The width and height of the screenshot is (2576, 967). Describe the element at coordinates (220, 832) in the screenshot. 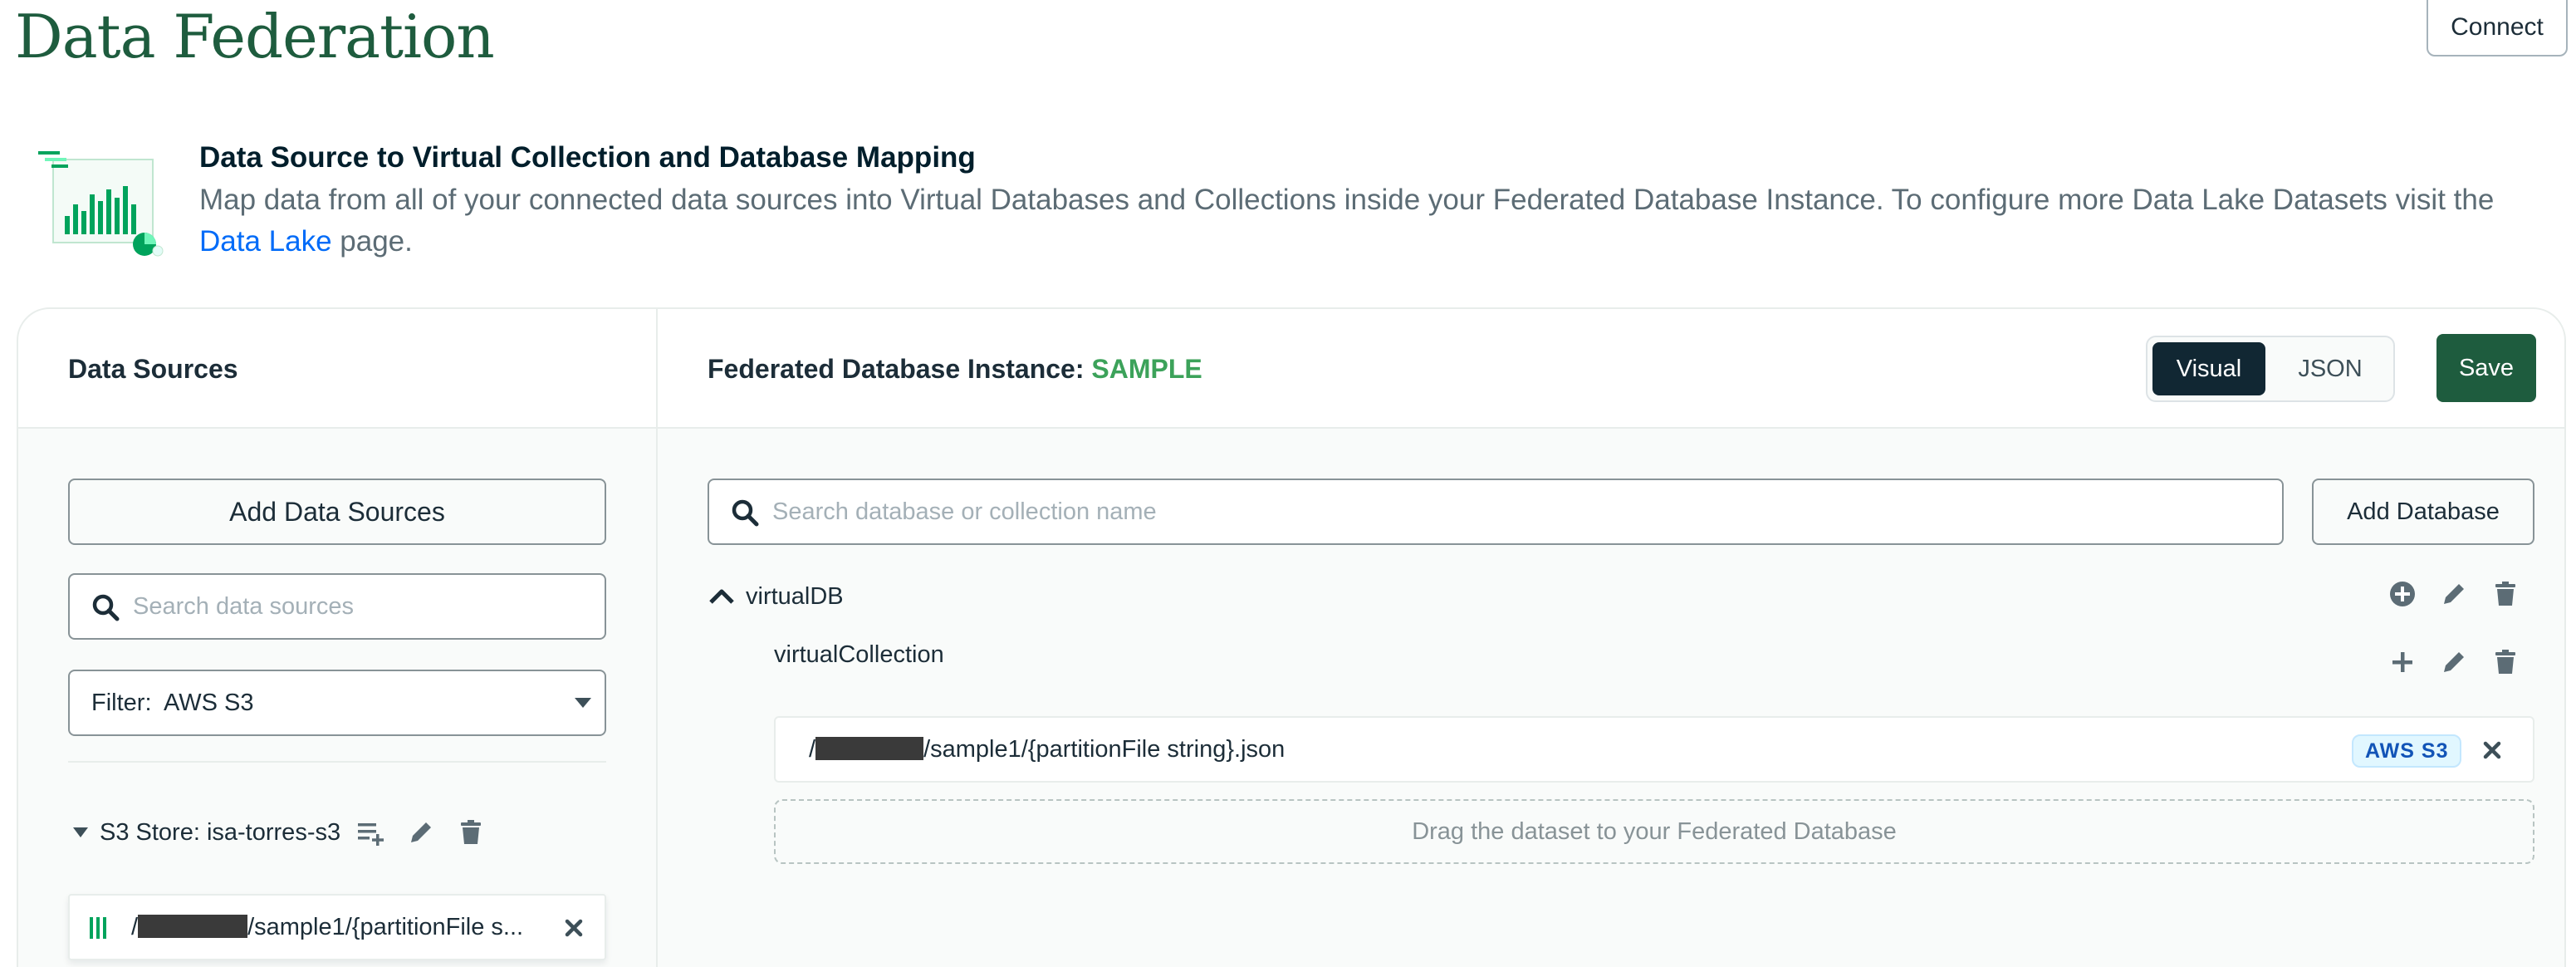

I see `s3-store-name: S3 Store: isa-torres-s3` at that location.